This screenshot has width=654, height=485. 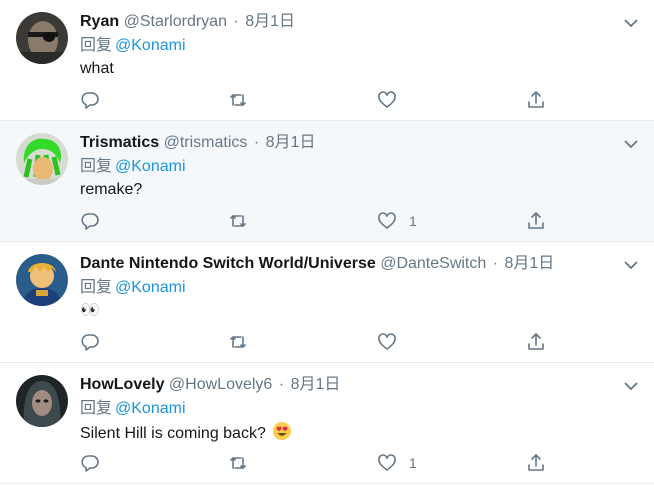 I want to click on tweet-header: HowLovely @HowLovely6 · 8月1日, so click(x=347, y=385).